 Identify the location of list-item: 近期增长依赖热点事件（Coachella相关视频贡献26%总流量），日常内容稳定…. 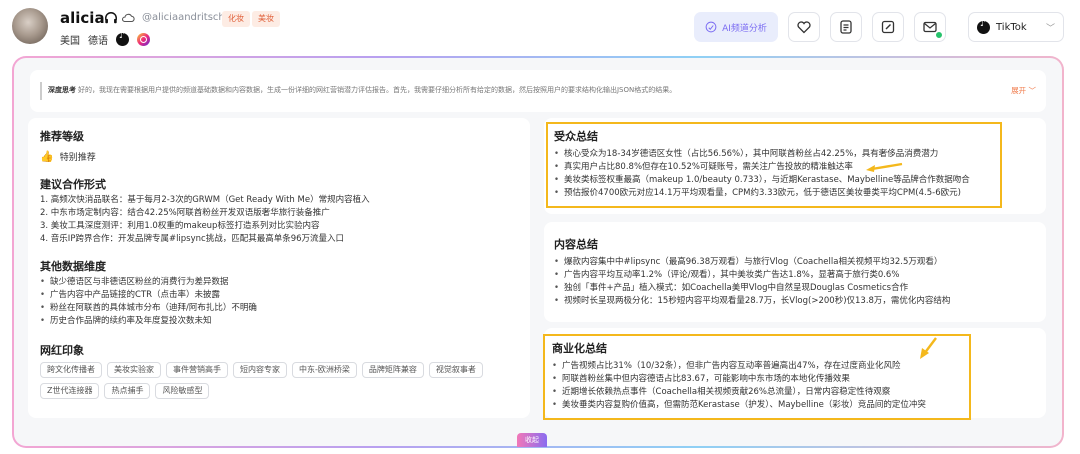
(739, 392).